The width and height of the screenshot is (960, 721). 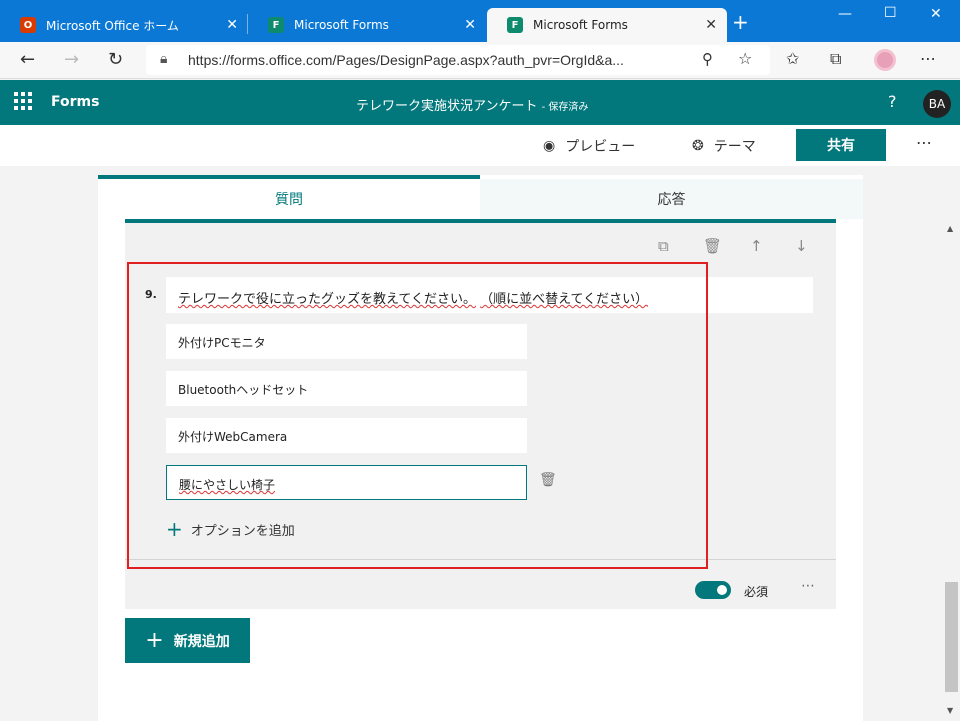 I want to click on browser-tab-office-home: O Microsoft Office ホーム ✕, so click(x=124, y=25).